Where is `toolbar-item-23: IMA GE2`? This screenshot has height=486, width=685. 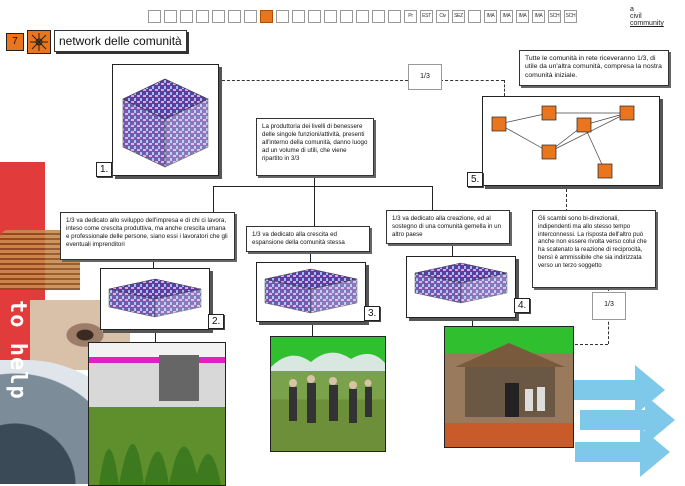
toolbar-item-23: IMA GE2 is located at coordinates (506, 16).